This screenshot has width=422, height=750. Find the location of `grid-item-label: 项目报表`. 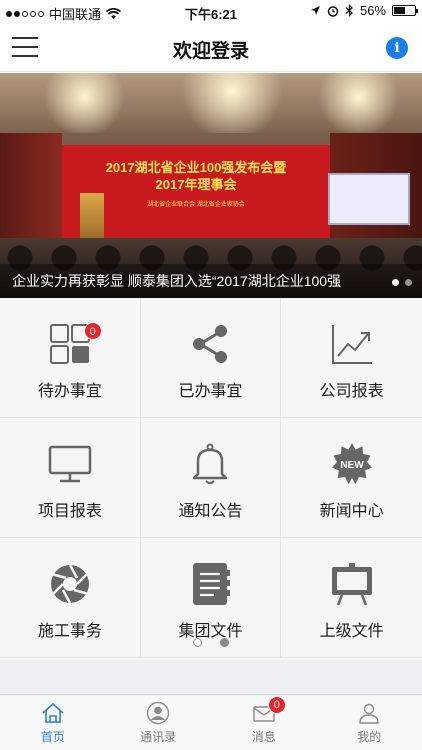

grid-item-label: 项目报表 is located at coordinates (69, 511).